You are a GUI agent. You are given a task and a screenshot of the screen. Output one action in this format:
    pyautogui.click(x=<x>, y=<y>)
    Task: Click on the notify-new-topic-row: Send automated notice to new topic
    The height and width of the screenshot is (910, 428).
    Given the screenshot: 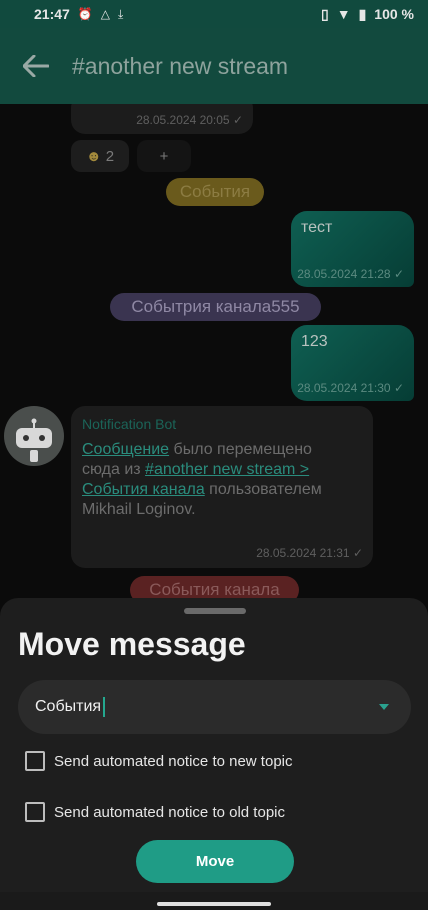 What is the action you would take?
    pyautogui.click(x=159, y=761)
    